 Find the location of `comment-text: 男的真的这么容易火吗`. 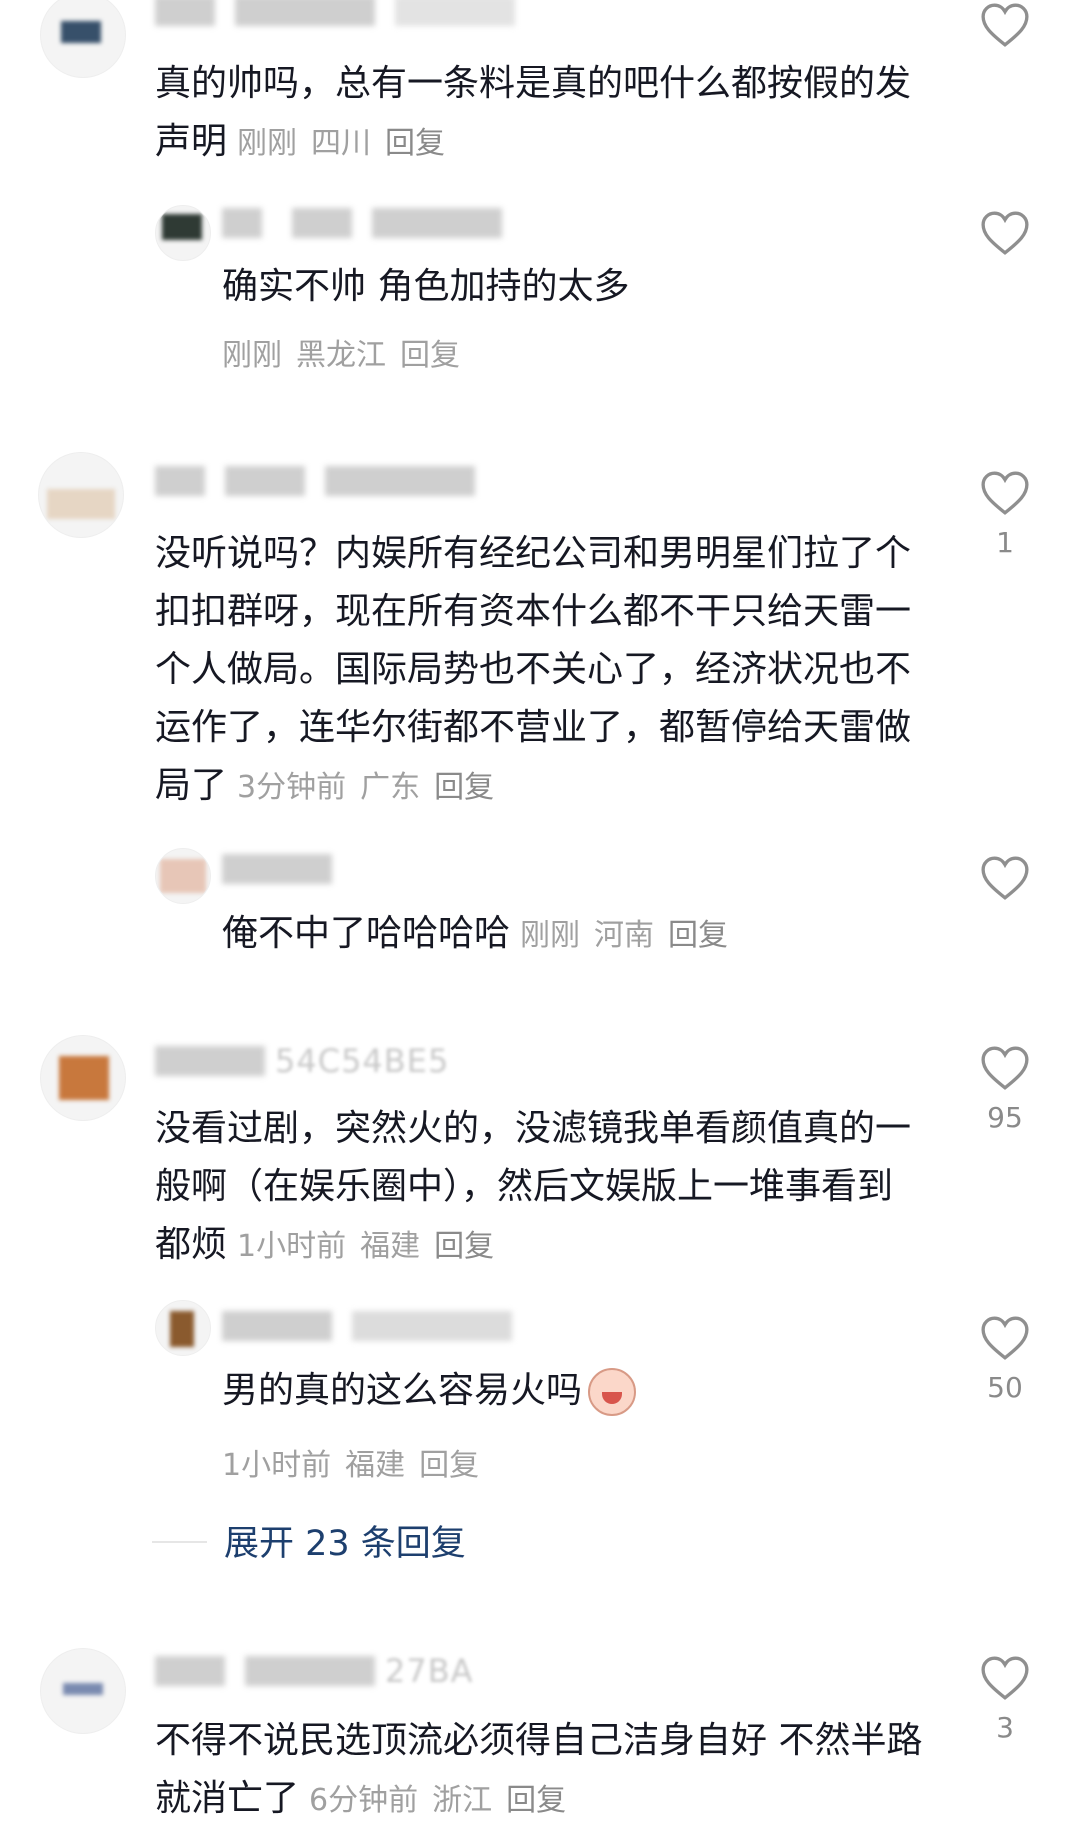

comment-text: 男的真的这么容易火吗 is located at coordinates (582, 1391).